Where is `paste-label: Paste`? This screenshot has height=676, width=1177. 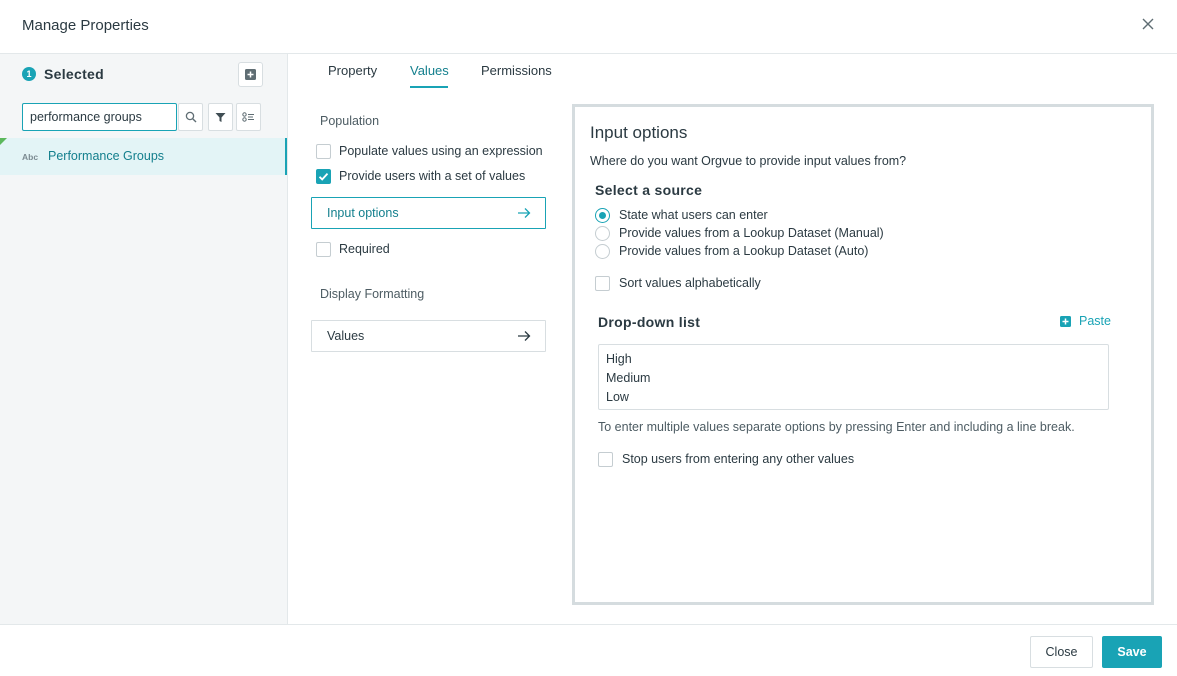
paste-label: Paste is located at coordinates (1095, 321).